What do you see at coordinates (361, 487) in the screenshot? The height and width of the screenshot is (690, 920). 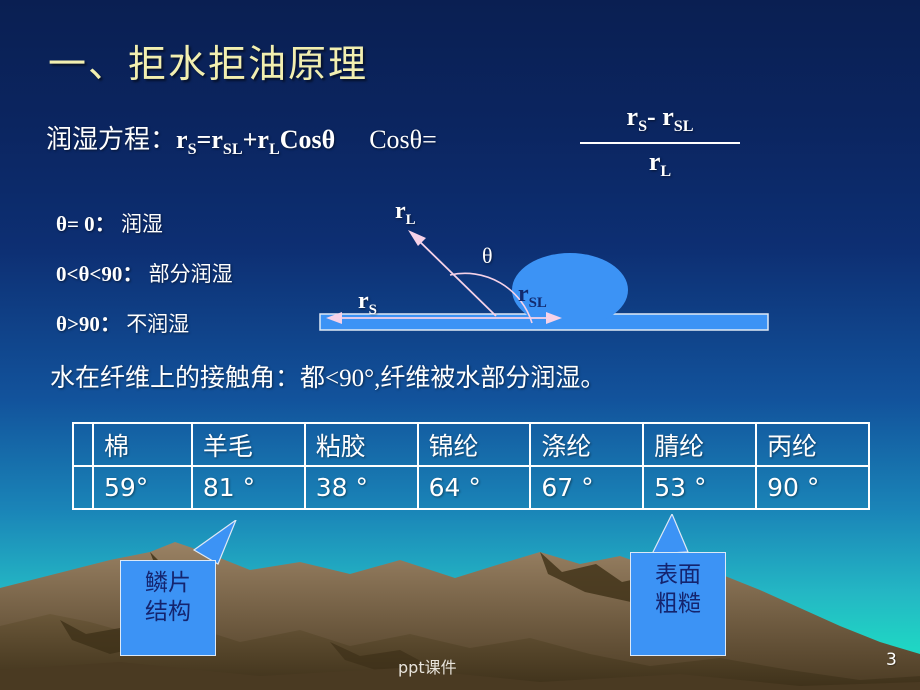 I see `table-value-viscose: 38 °` at bounding box center [361, 487].